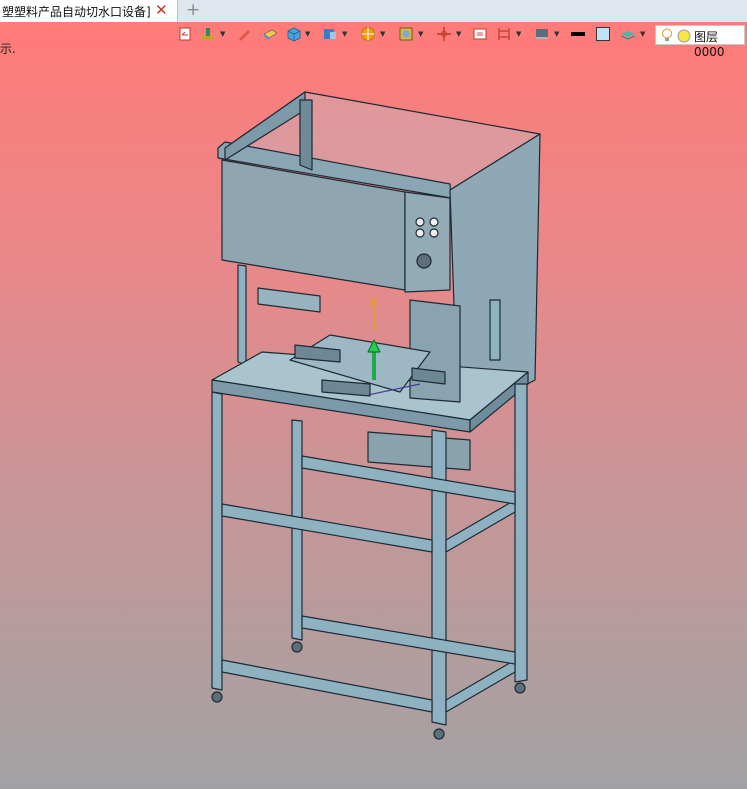 Image resolution: width=747 pixels, height=789 pixels. I want to click on leg-front-right, so click(439, 577).